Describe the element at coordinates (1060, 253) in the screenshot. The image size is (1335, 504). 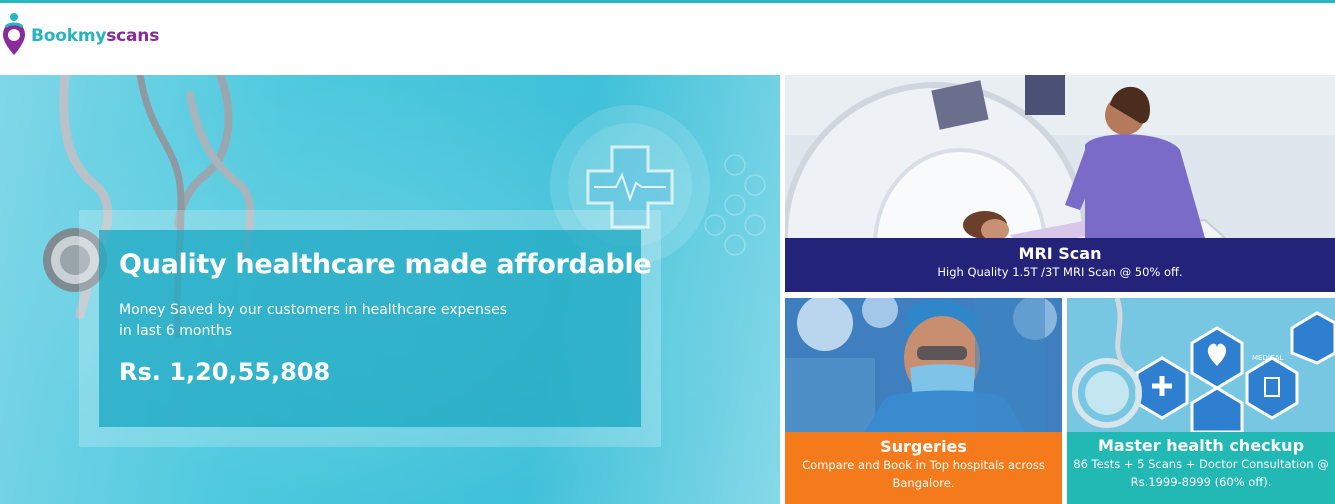
I see `mri-title: MRI Scan` at that location.